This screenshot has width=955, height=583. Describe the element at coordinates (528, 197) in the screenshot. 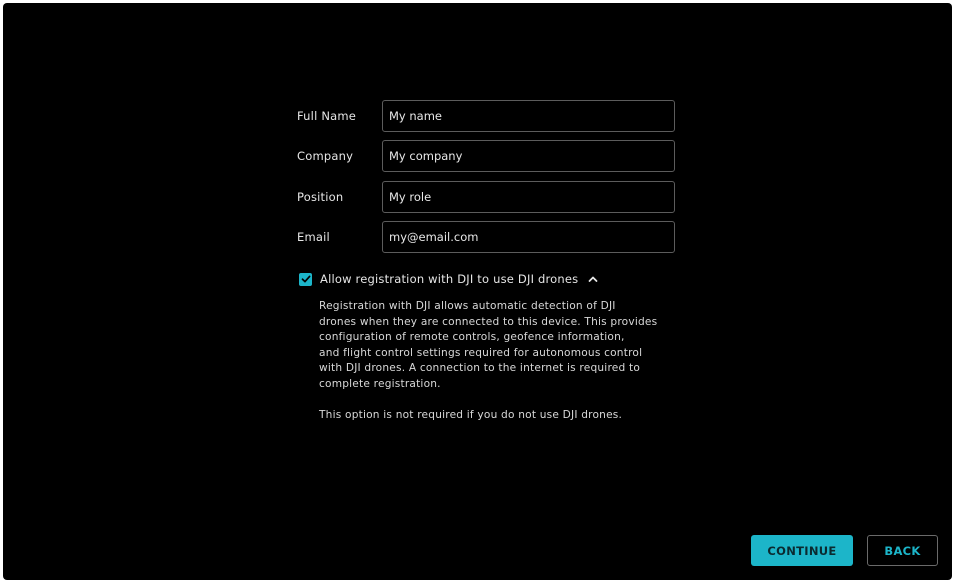

I see `position-input` at that location.